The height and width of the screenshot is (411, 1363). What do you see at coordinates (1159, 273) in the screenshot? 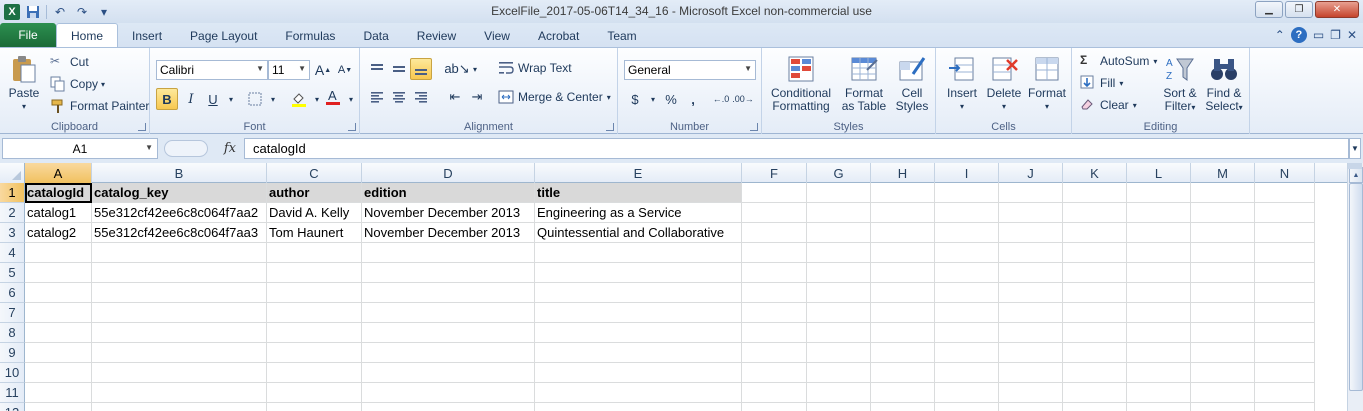
I see `cell-l5` at bounding box center [1159, 273].